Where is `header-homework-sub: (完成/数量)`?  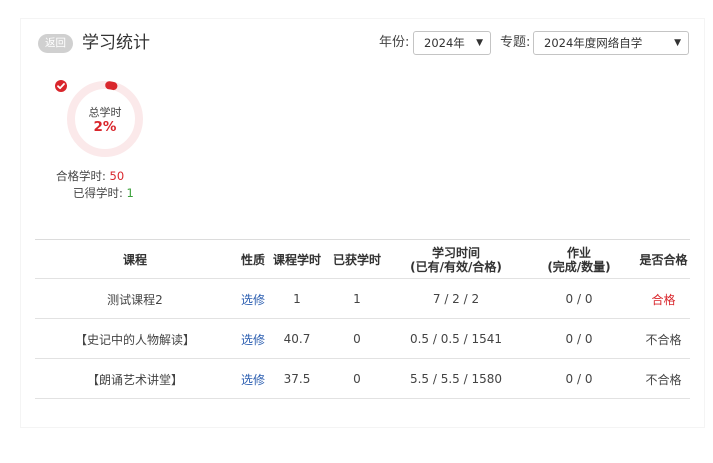 header-homework-sub: (完成/数量) is located at coordinates (579, 266).